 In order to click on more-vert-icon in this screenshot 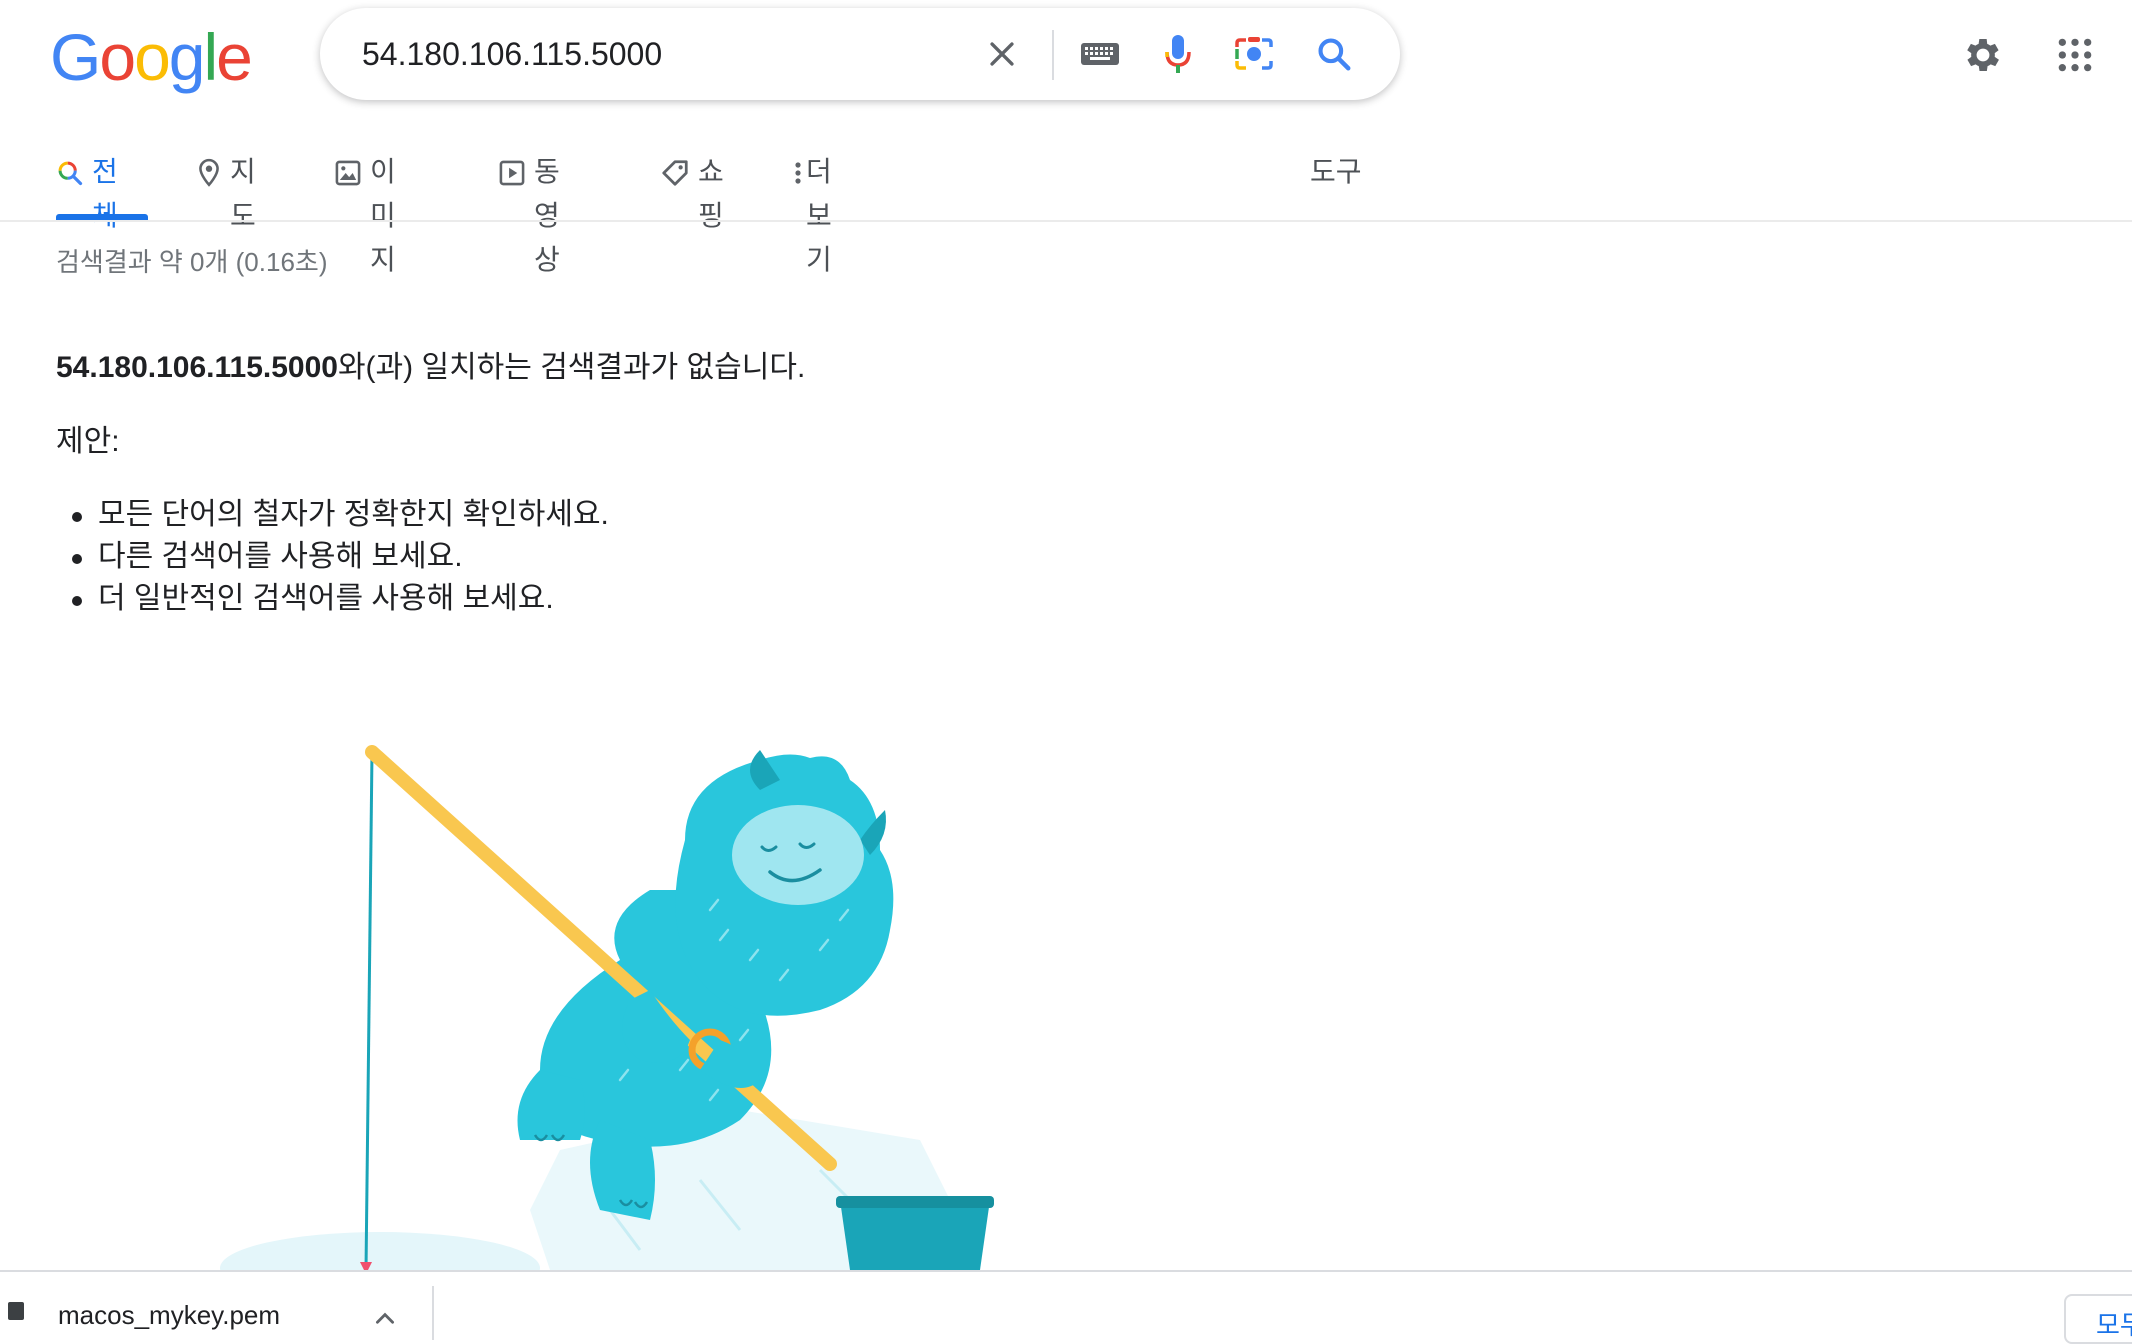, I will do `click(798, 173)`.